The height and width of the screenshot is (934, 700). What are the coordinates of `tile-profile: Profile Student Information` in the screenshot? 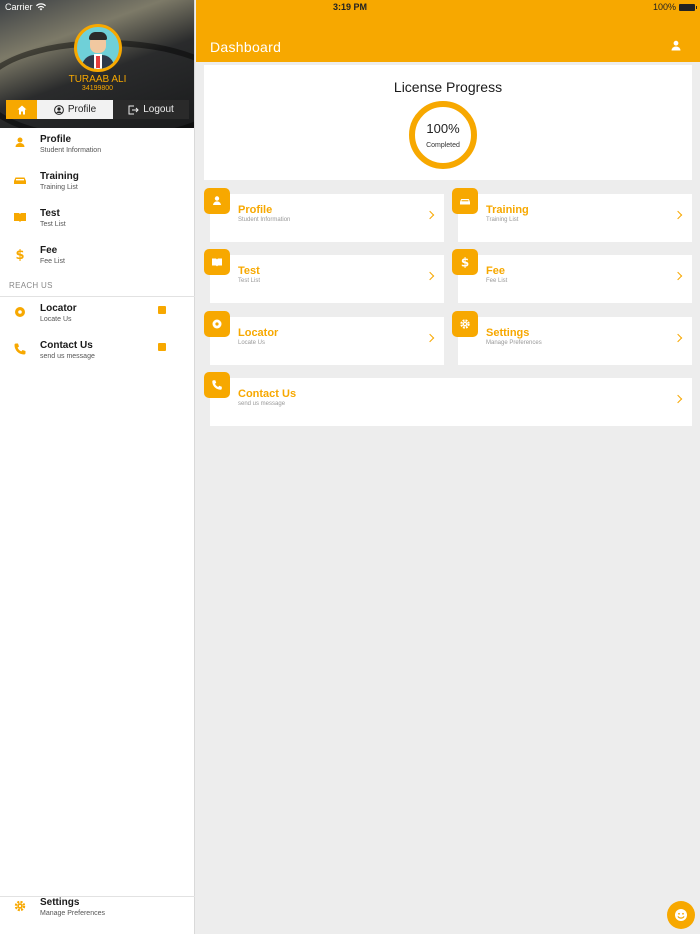 It's located at (324, 215).